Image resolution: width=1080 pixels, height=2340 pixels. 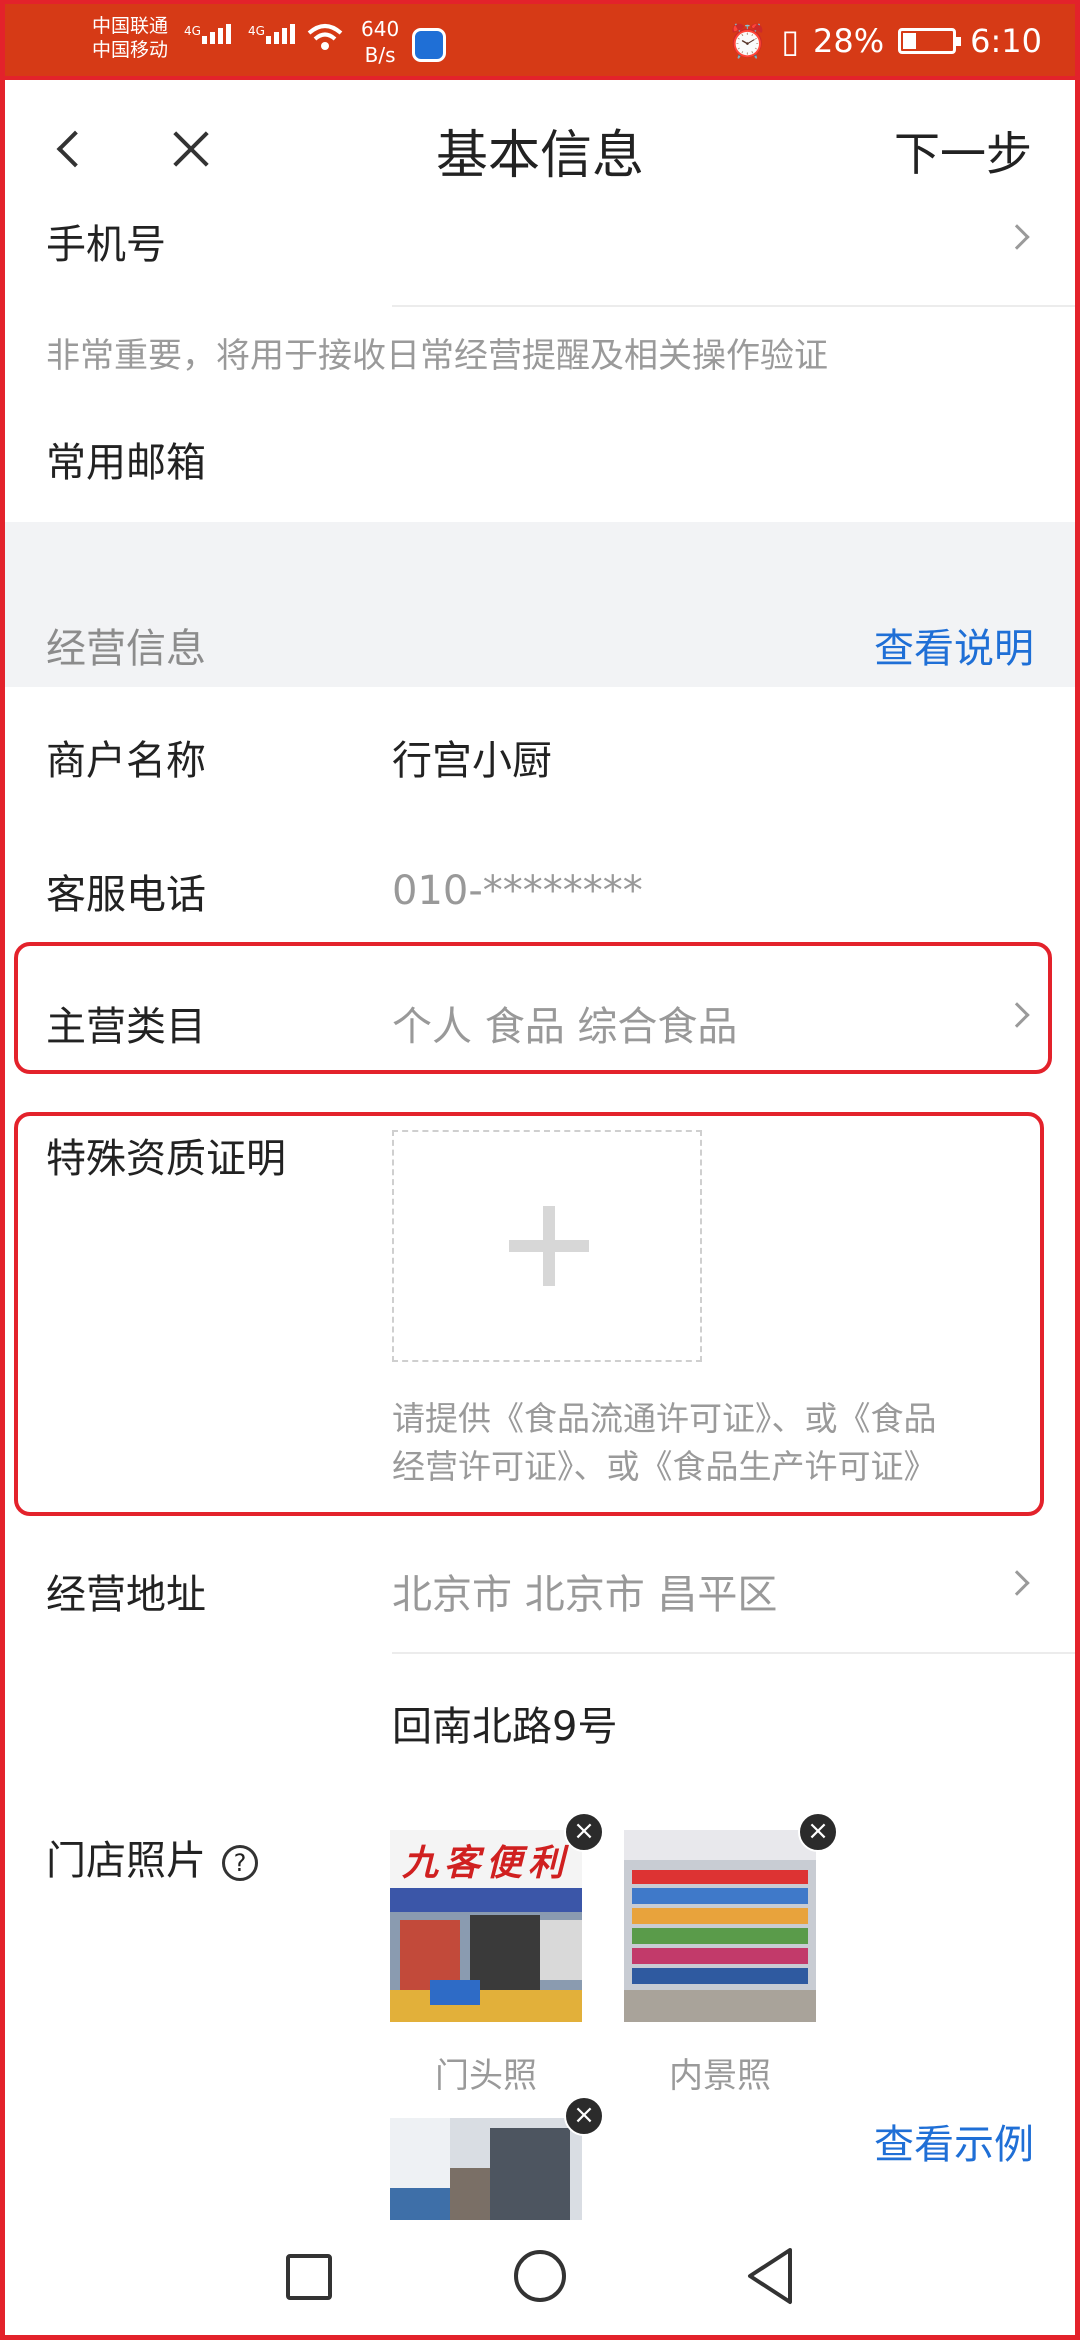 What do you see at coordinates (256, 31) in the screenshot?
I see `network-type-2: 4G` at bounding box center [256, 31].